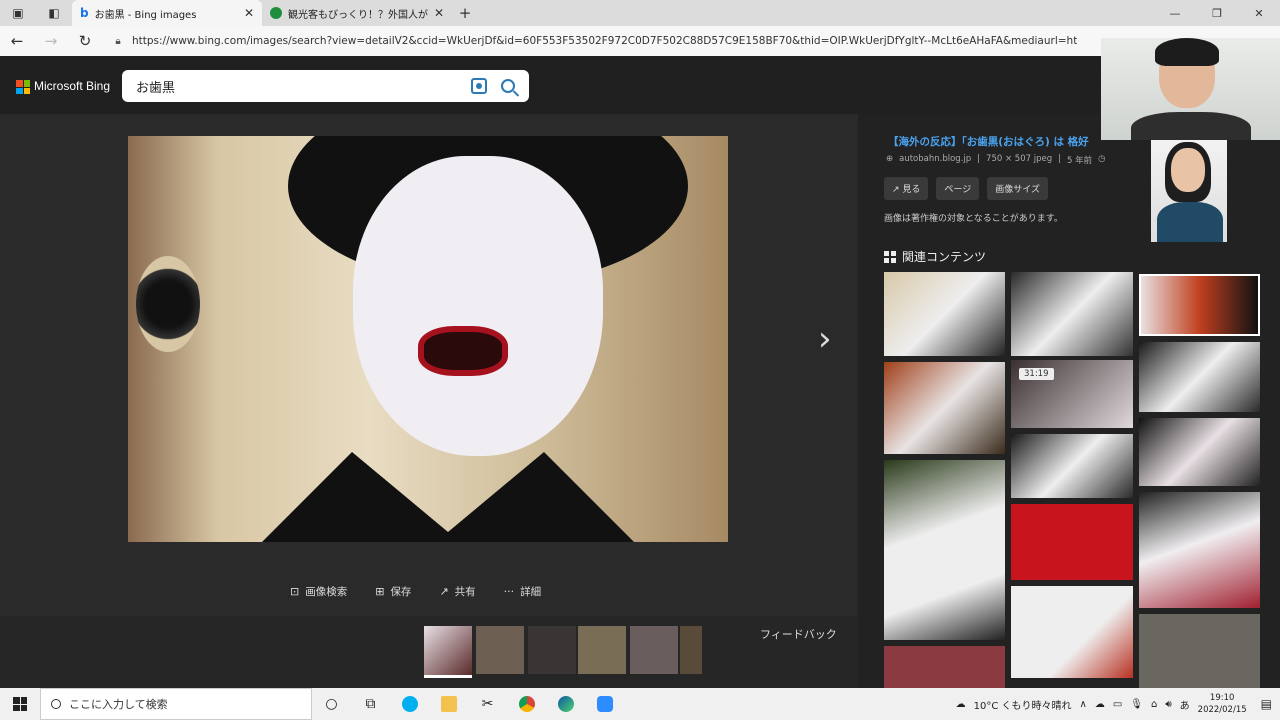 This screenshot has width=1280, height=720. What do you see at coordinates (1185, 704) in the screenshot?
I see `ime-indicator: あ` at bounding box center [1185, 704].